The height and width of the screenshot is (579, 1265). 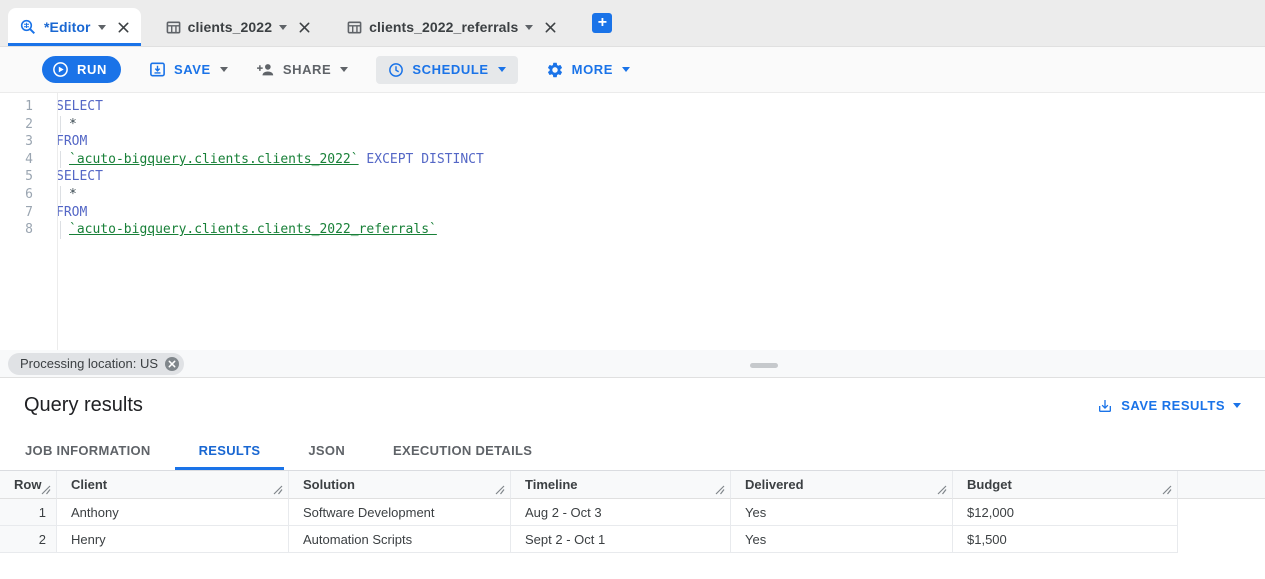 What do you see at coordinates (28, 484) in the screenshot?
I see `column-label: Row` at bounding box center [28, 484].